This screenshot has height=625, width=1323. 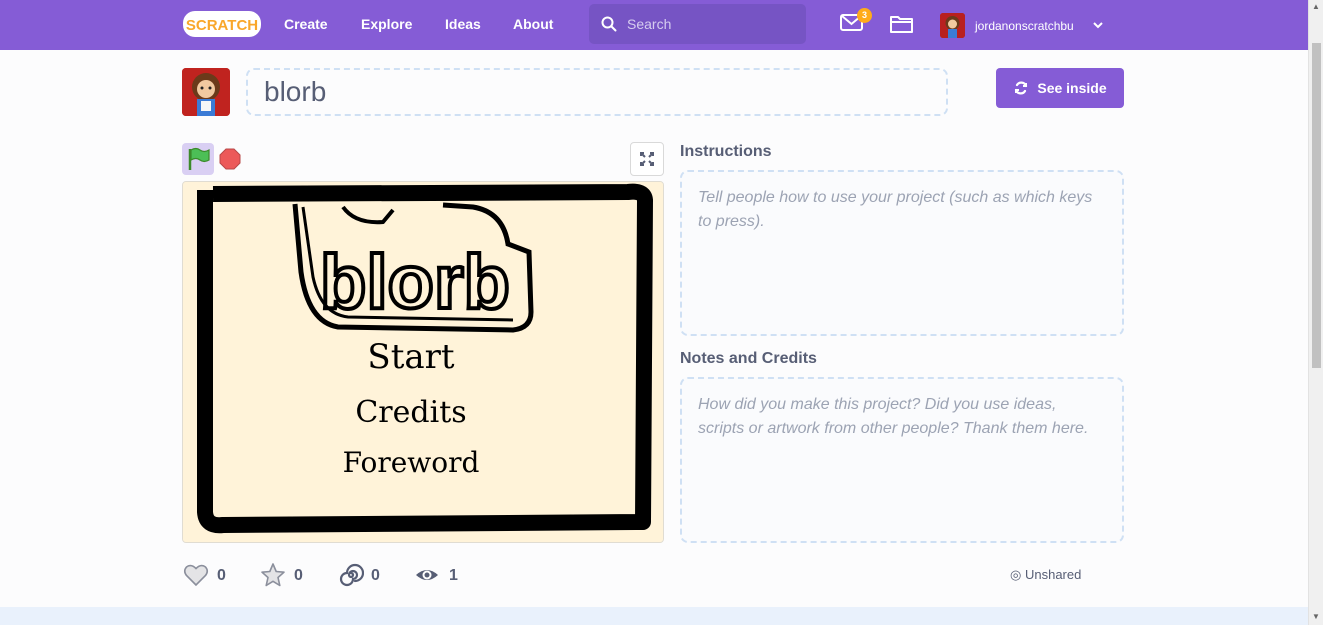 I want to click on fullscreen-button, so click(x=647, y=159).